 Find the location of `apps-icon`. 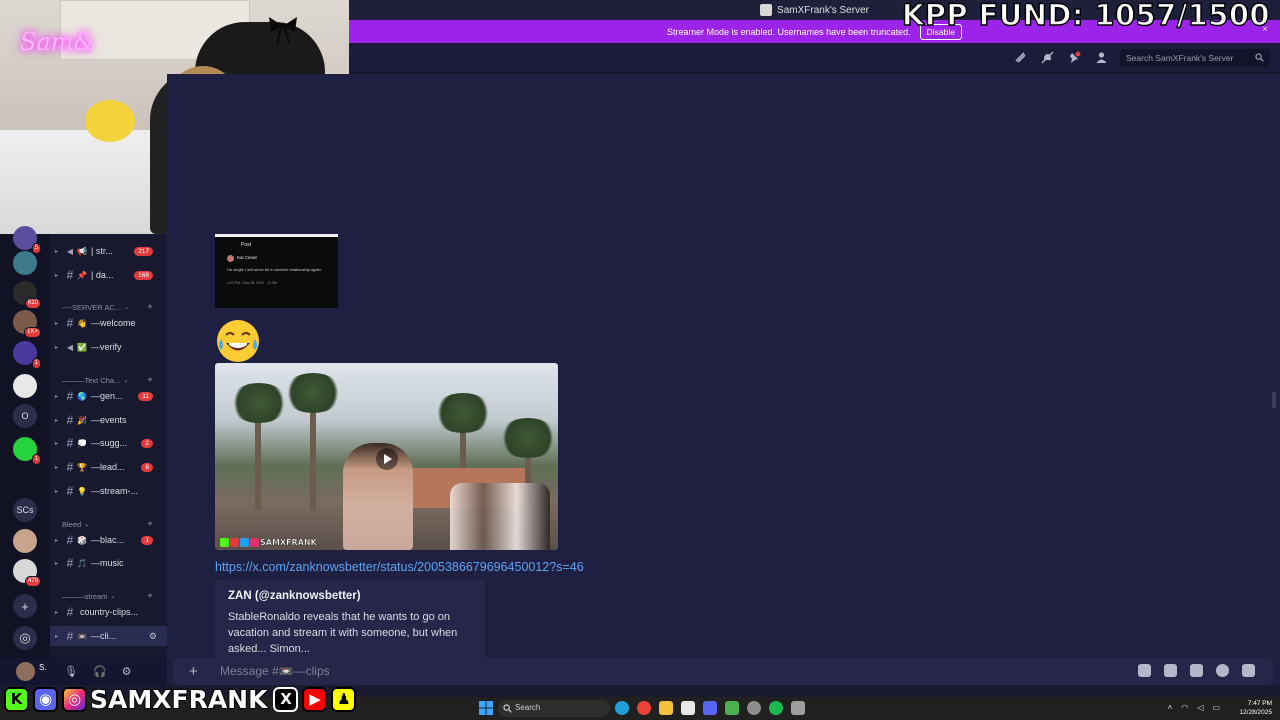

apps-icon is located at coordinates (1248, 670).